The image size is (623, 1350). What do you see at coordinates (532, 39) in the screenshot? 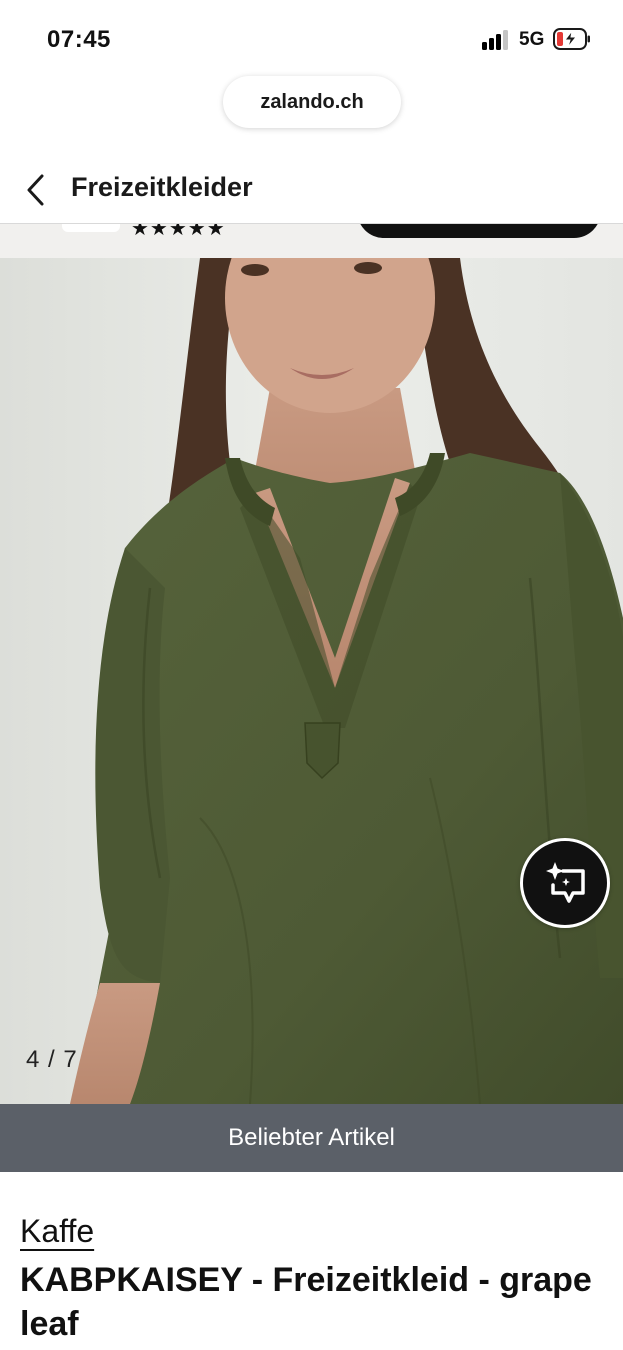
I see `network-type: 5G` at bounding box center [532, 39].